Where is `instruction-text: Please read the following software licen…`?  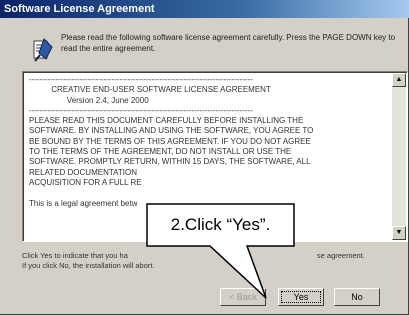
instruction-text: Please read the following software licen… is located at coordinates (228, 43).